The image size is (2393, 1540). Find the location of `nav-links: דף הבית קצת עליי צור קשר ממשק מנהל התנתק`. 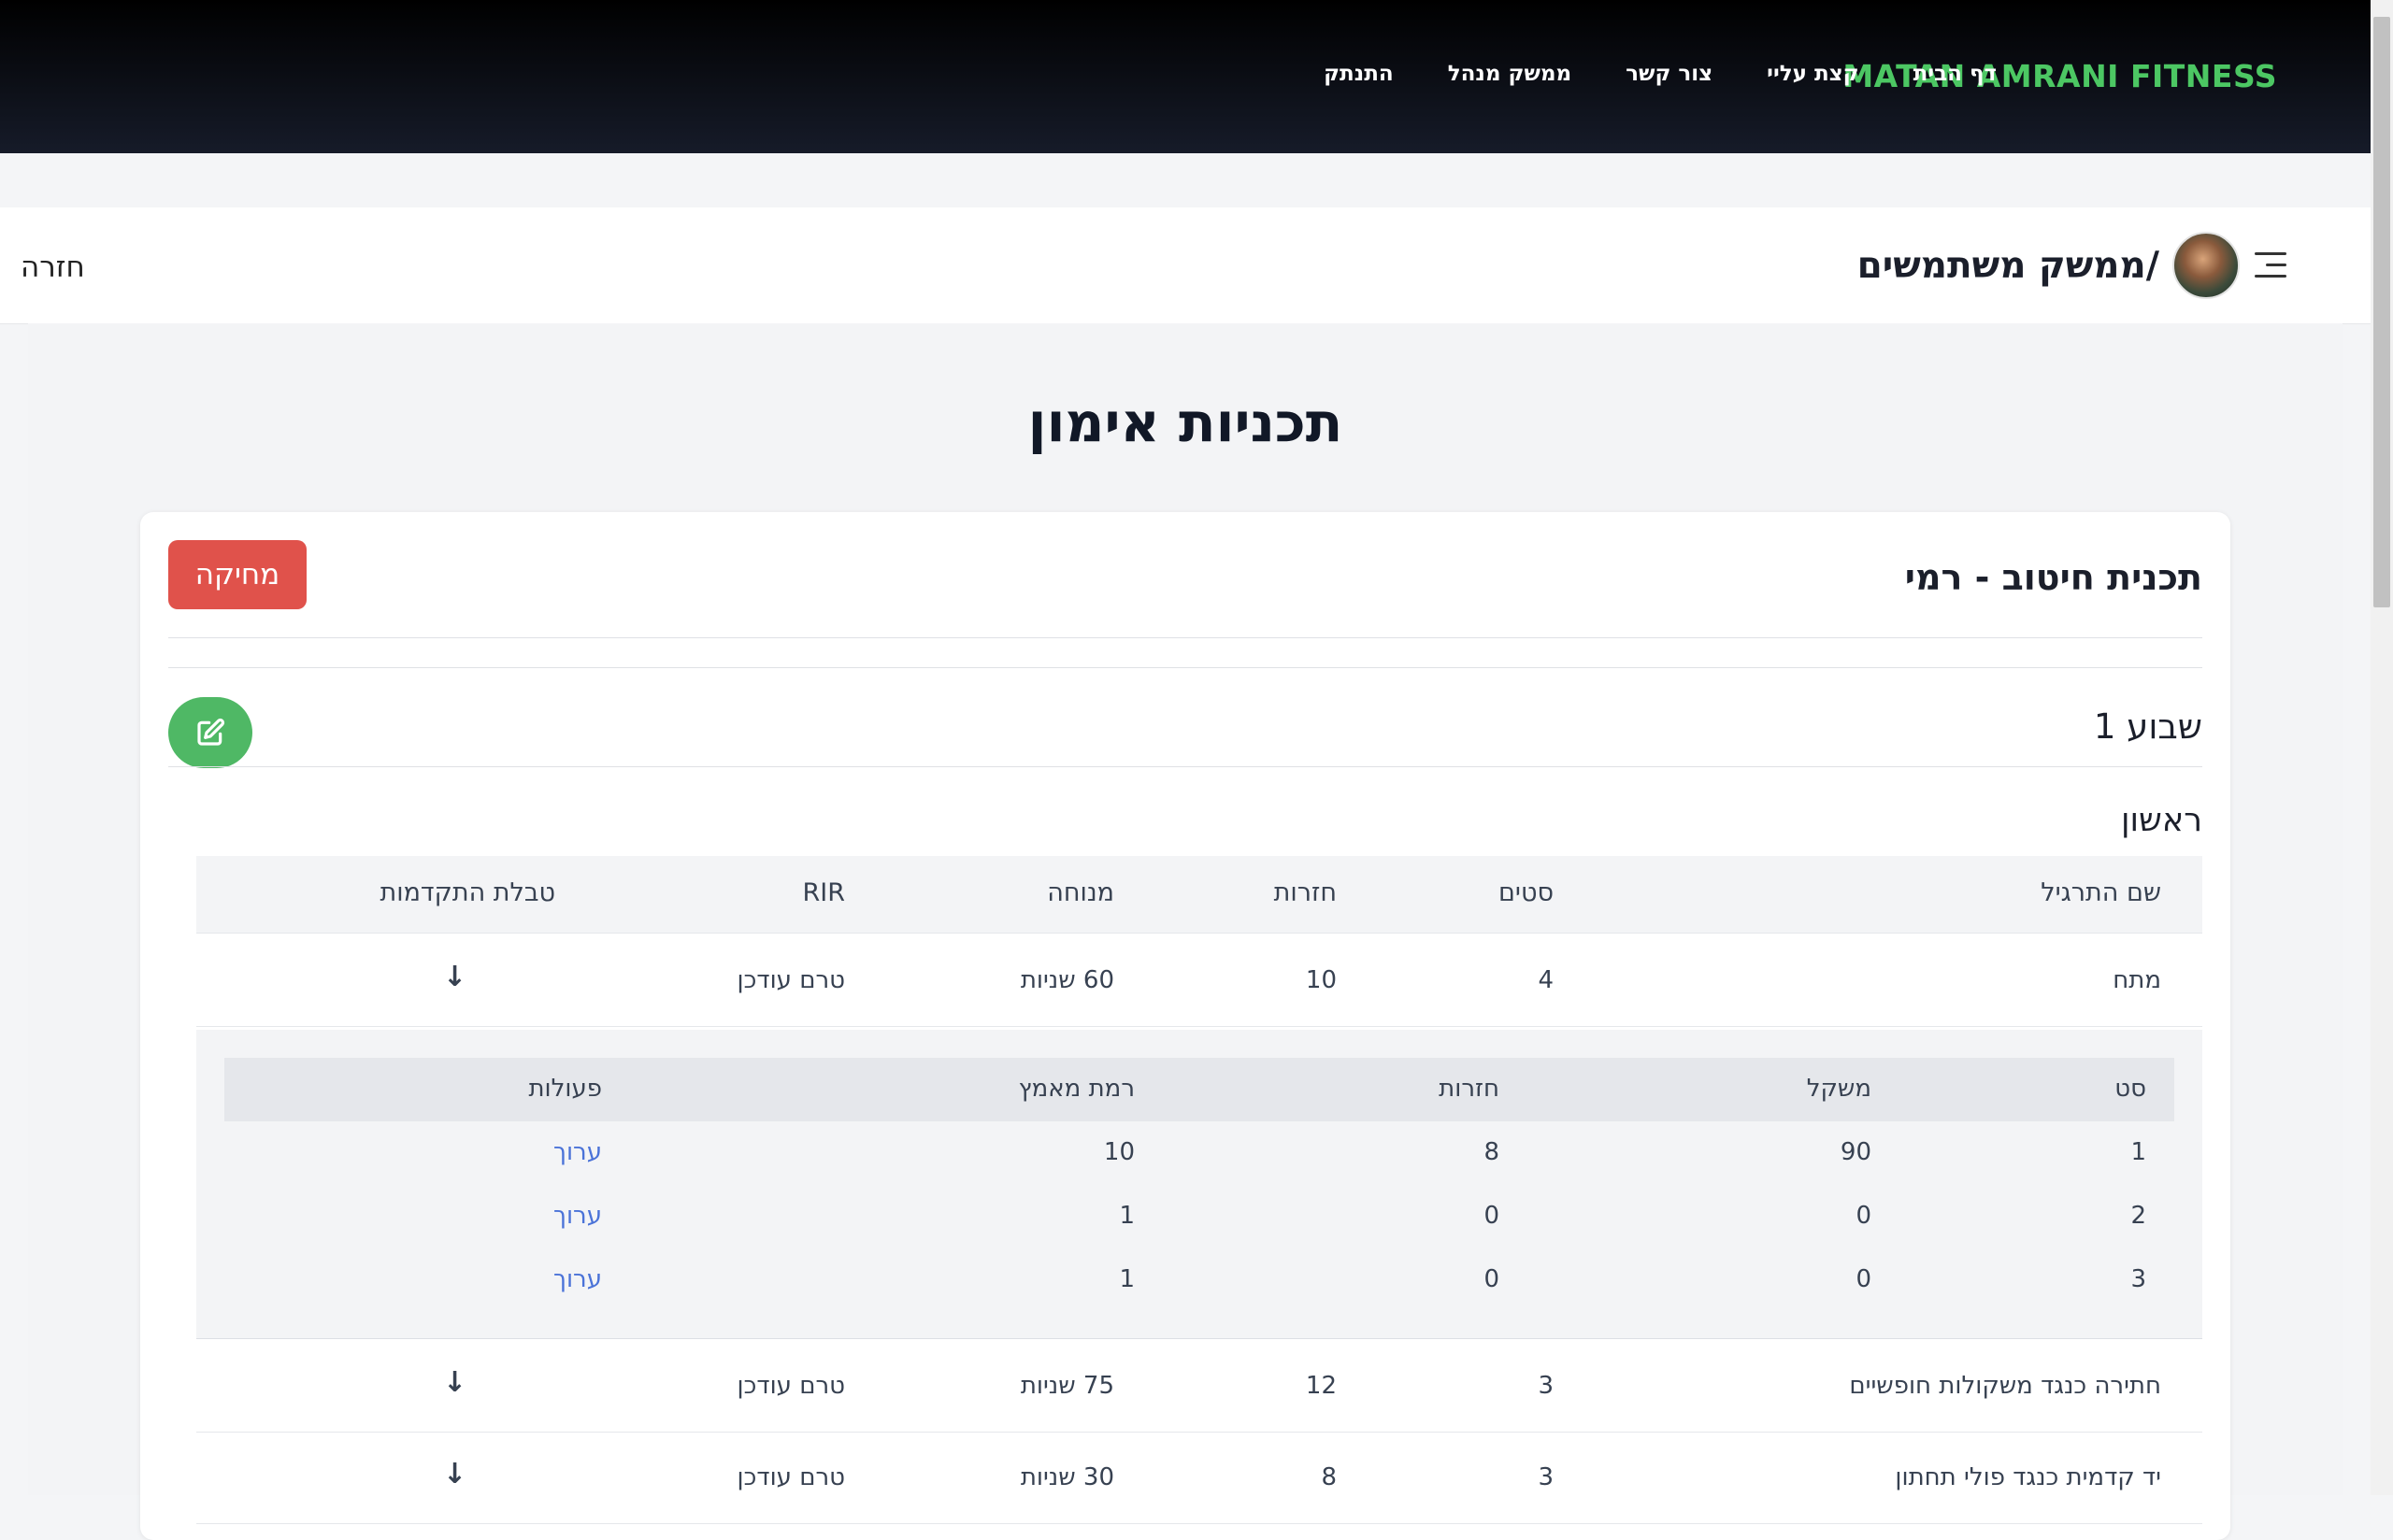

nav-links: דף הבית קצת עליי צור קשר ממשק מנהל התנתק is located at coordinates (1660, 74).